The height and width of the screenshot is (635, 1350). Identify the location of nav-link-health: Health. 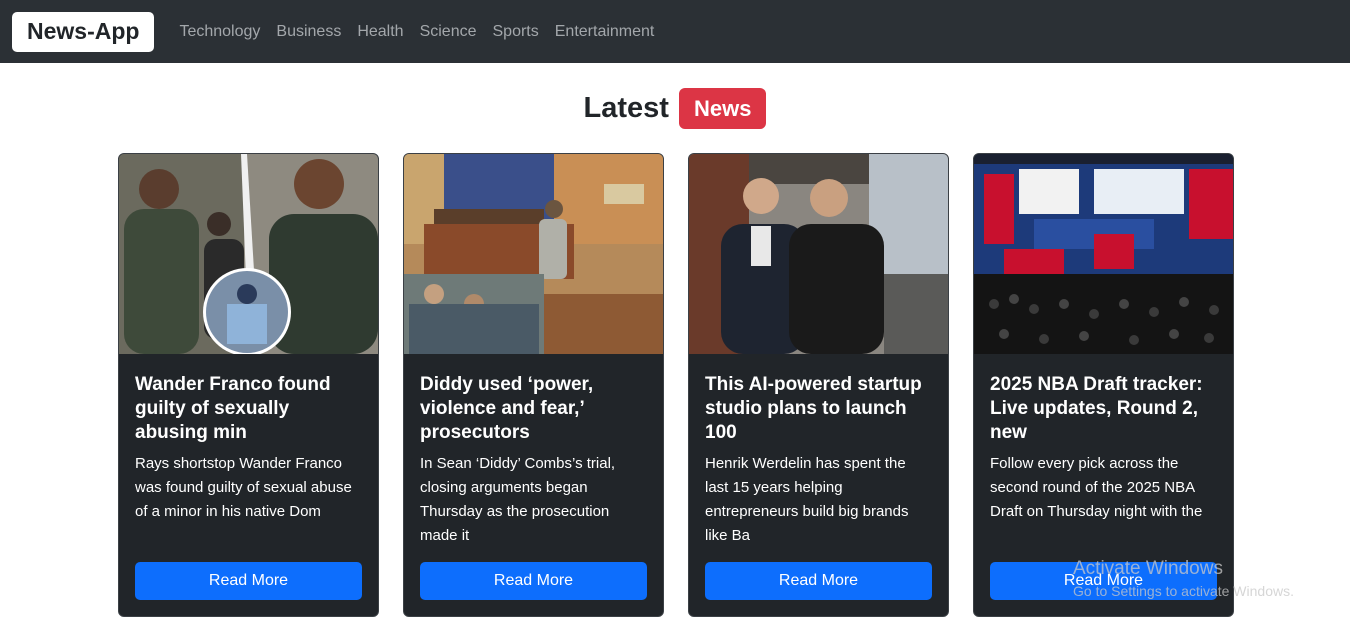
(380, 32).